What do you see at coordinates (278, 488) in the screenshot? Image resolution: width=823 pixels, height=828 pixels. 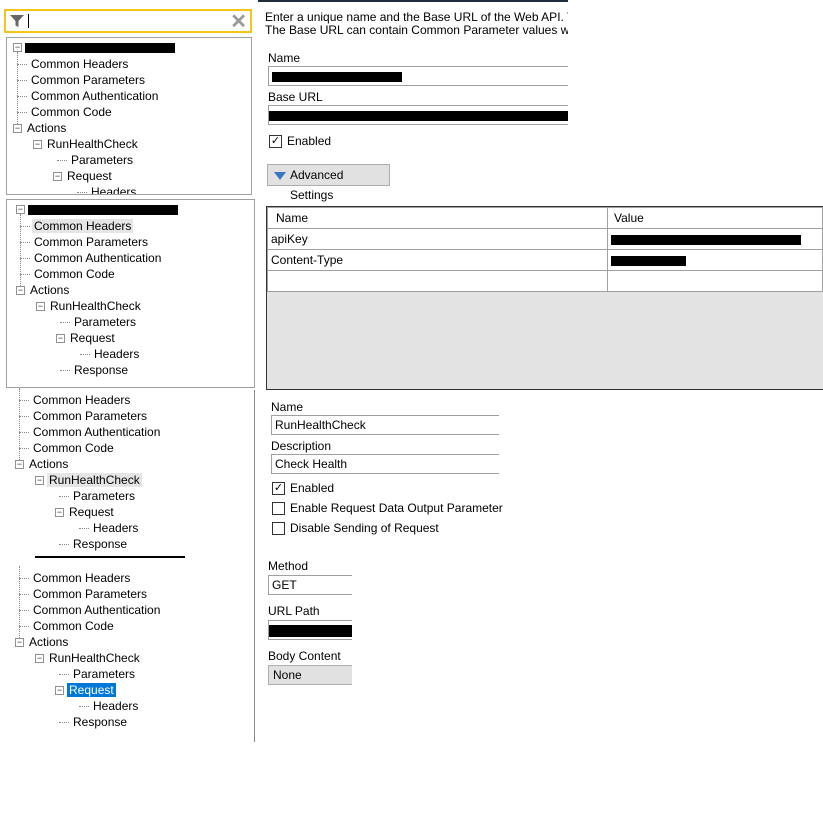 I see `action-enabled-checkbox: ✓` at bounding box center [278, 488].